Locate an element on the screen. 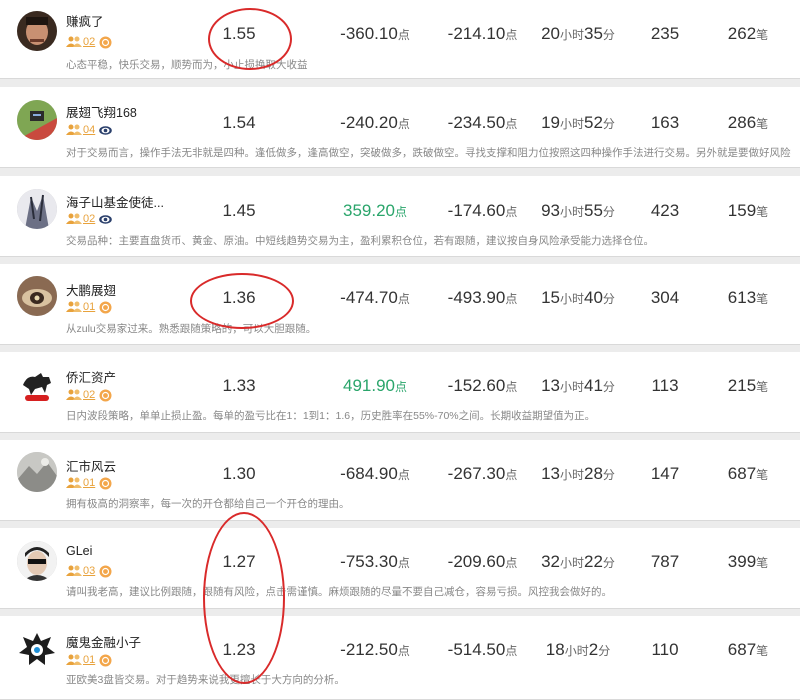  badge-group: 04 is located at coordinates (89, 130).